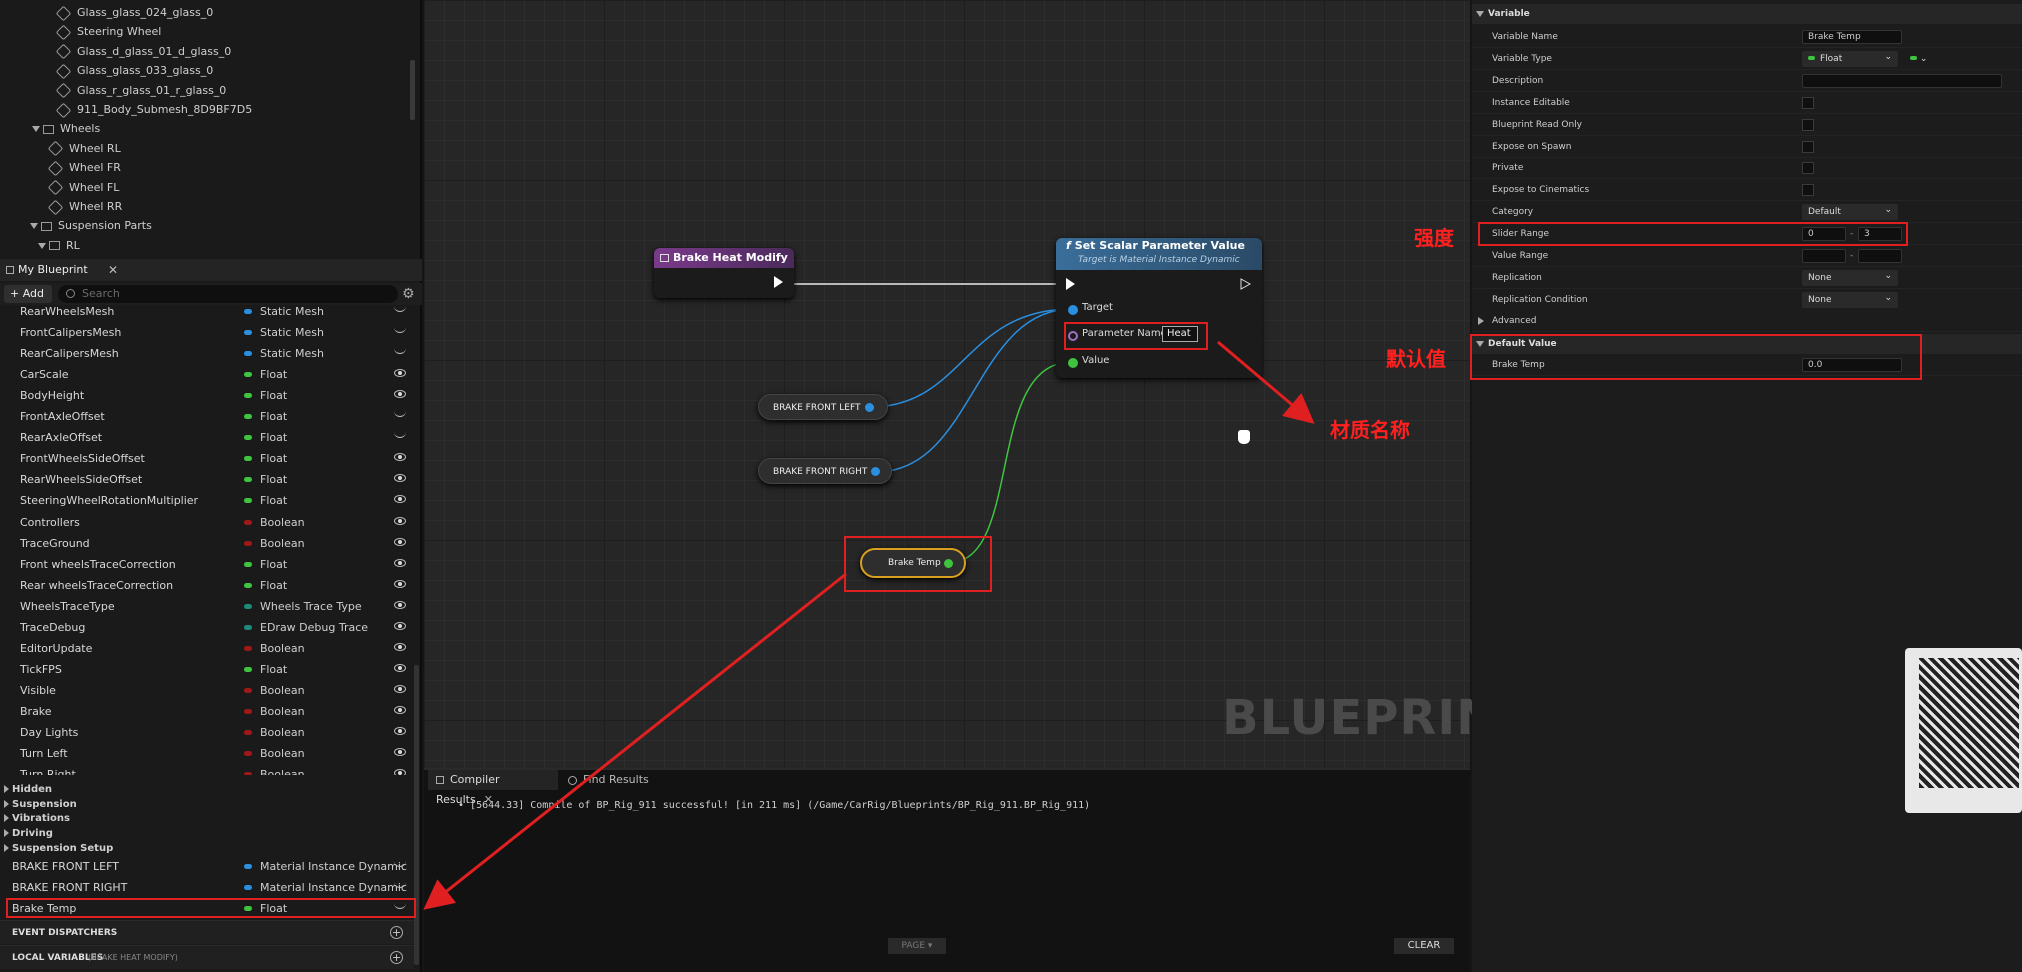  Describe the element at coordinates (1266, 382) in the screenshot. I see `arrow-material-name` at that location.